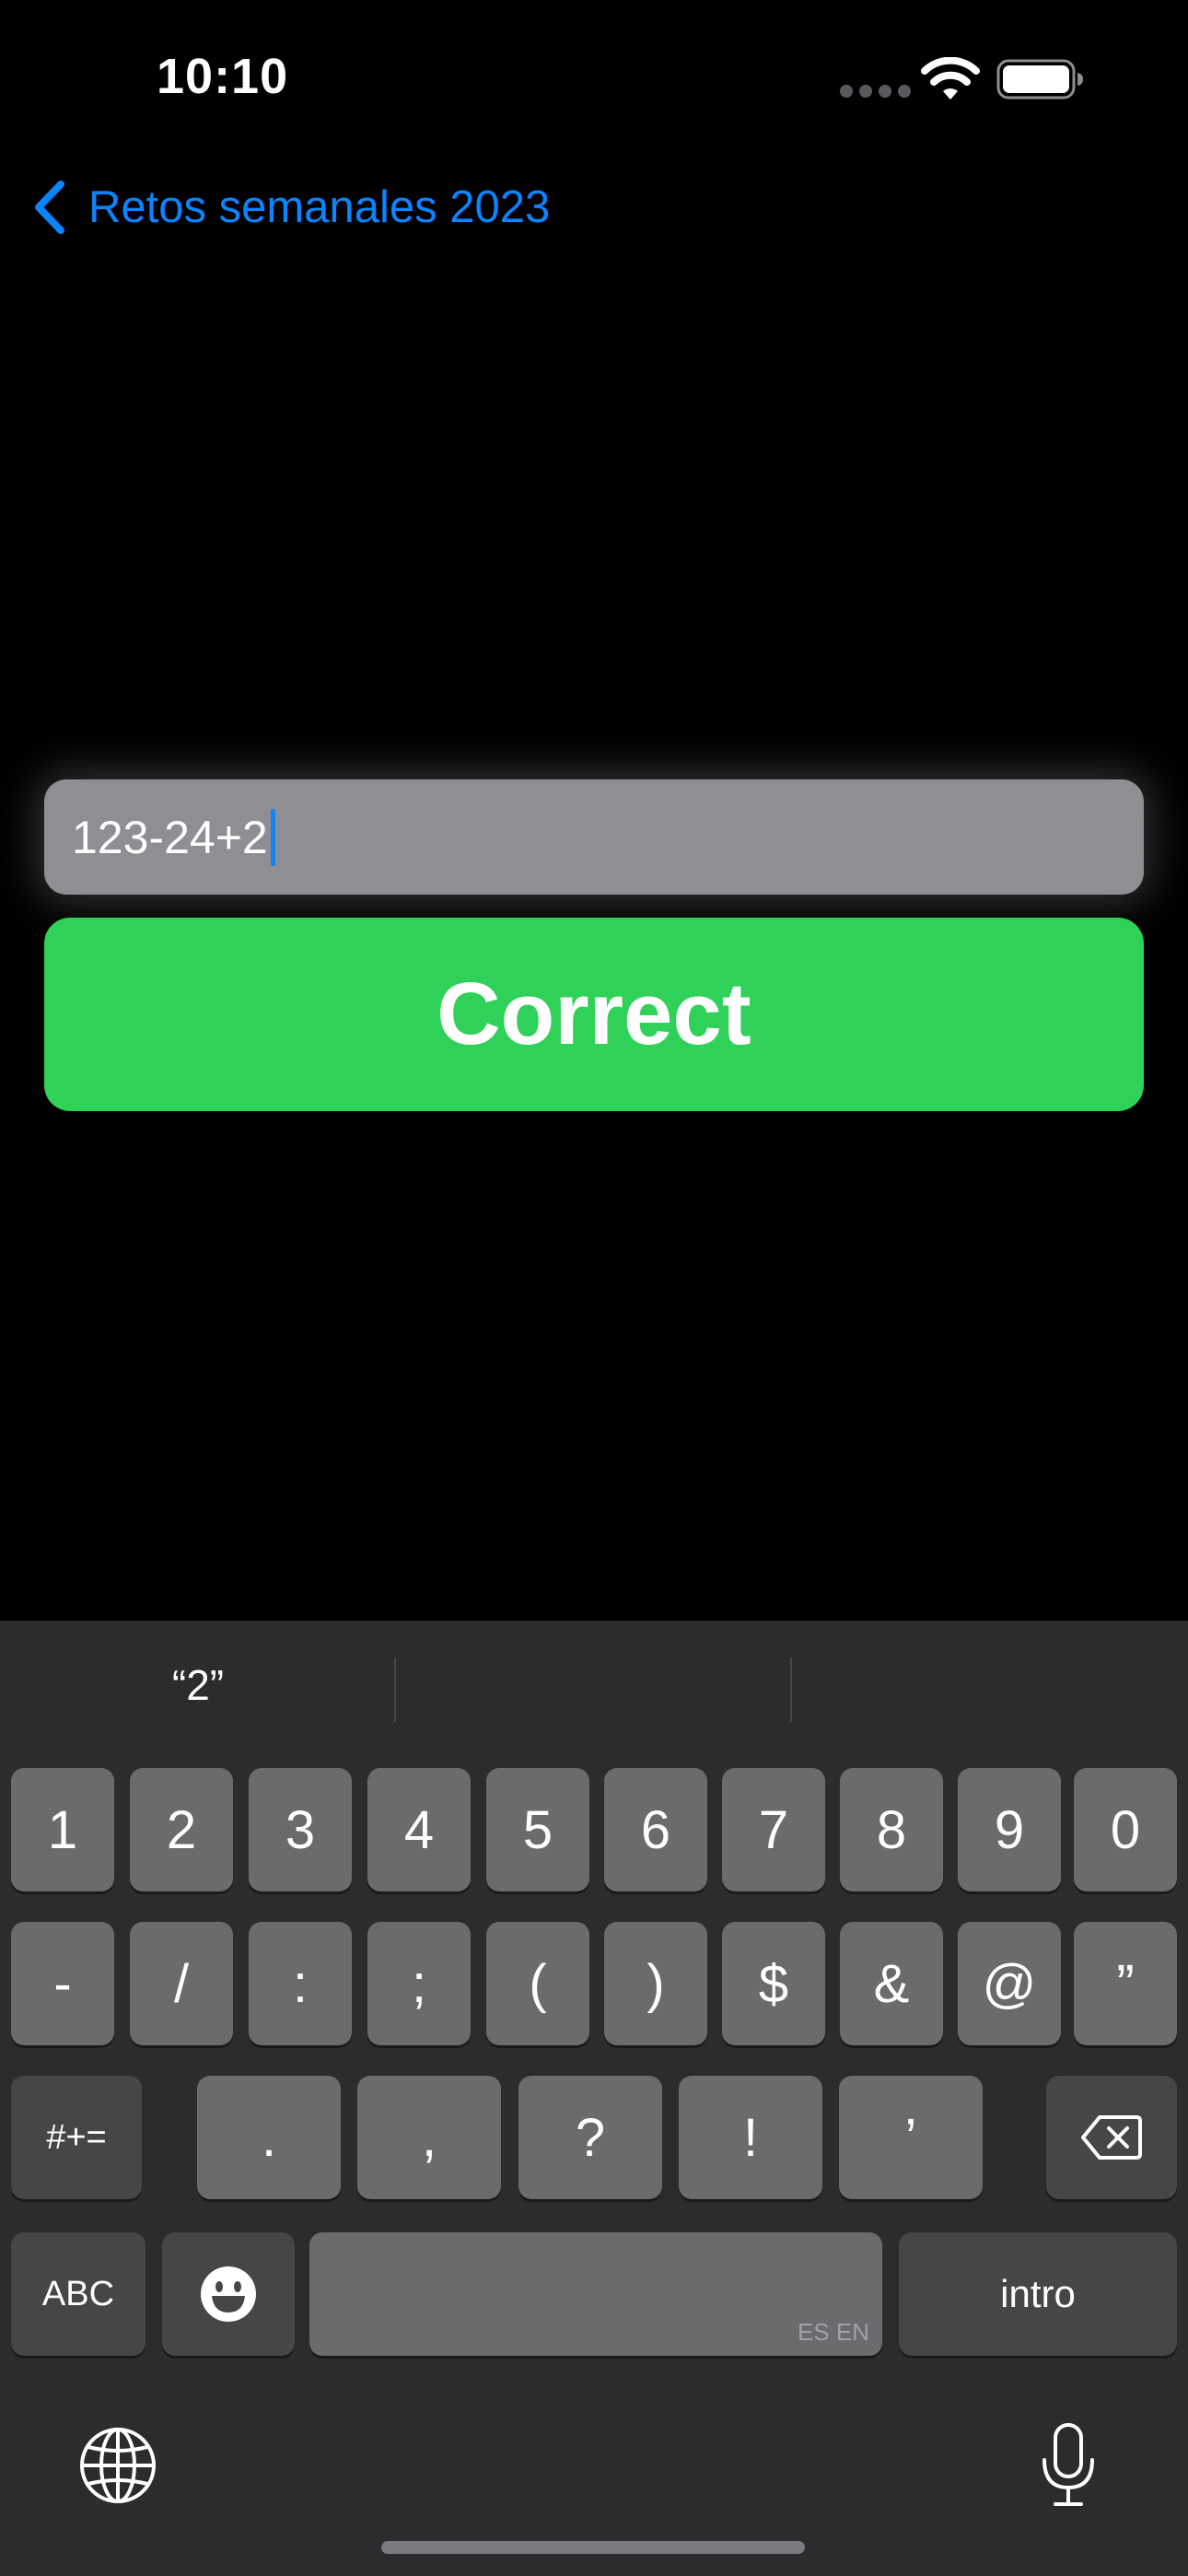 This screenshot has width=1188, height=2576. I want to click on key-hyphen: -, so click(63, 1983).